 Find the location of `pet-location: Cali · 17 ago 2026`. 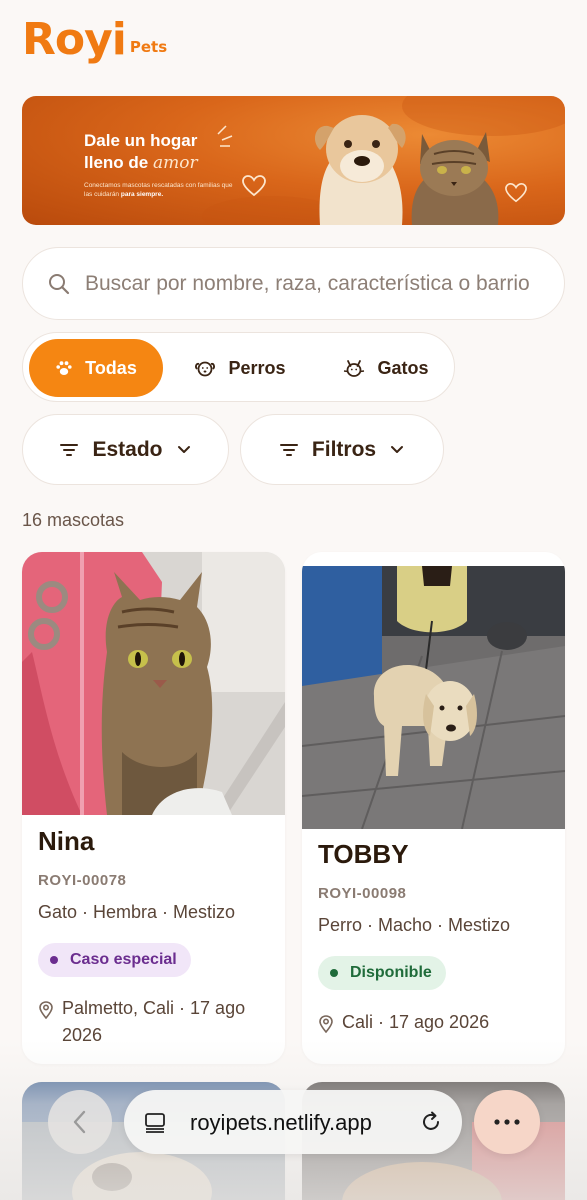

pet-location: Cali · 17 ago 2026 is located at coordinates (403, 1022).